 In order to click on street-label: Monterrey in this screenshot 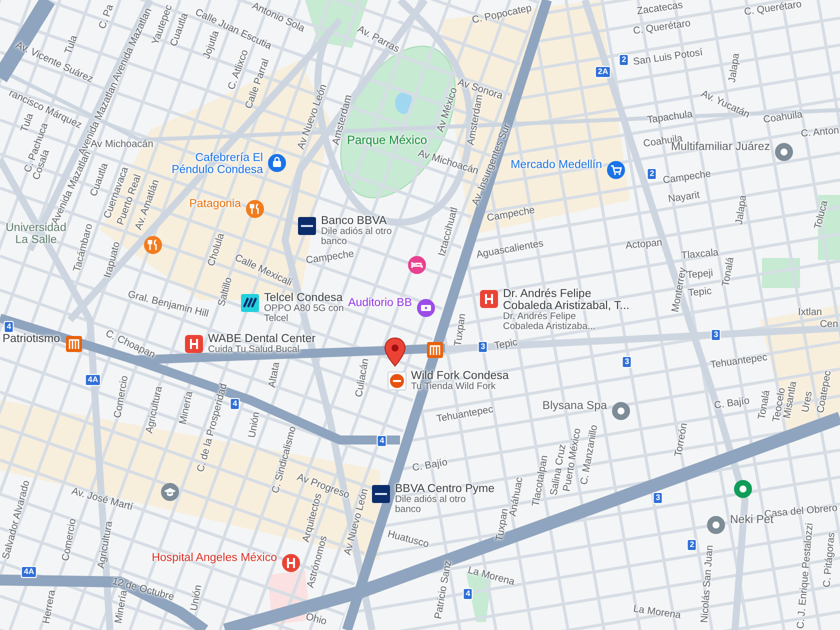, I will do `click(680, 290)`.